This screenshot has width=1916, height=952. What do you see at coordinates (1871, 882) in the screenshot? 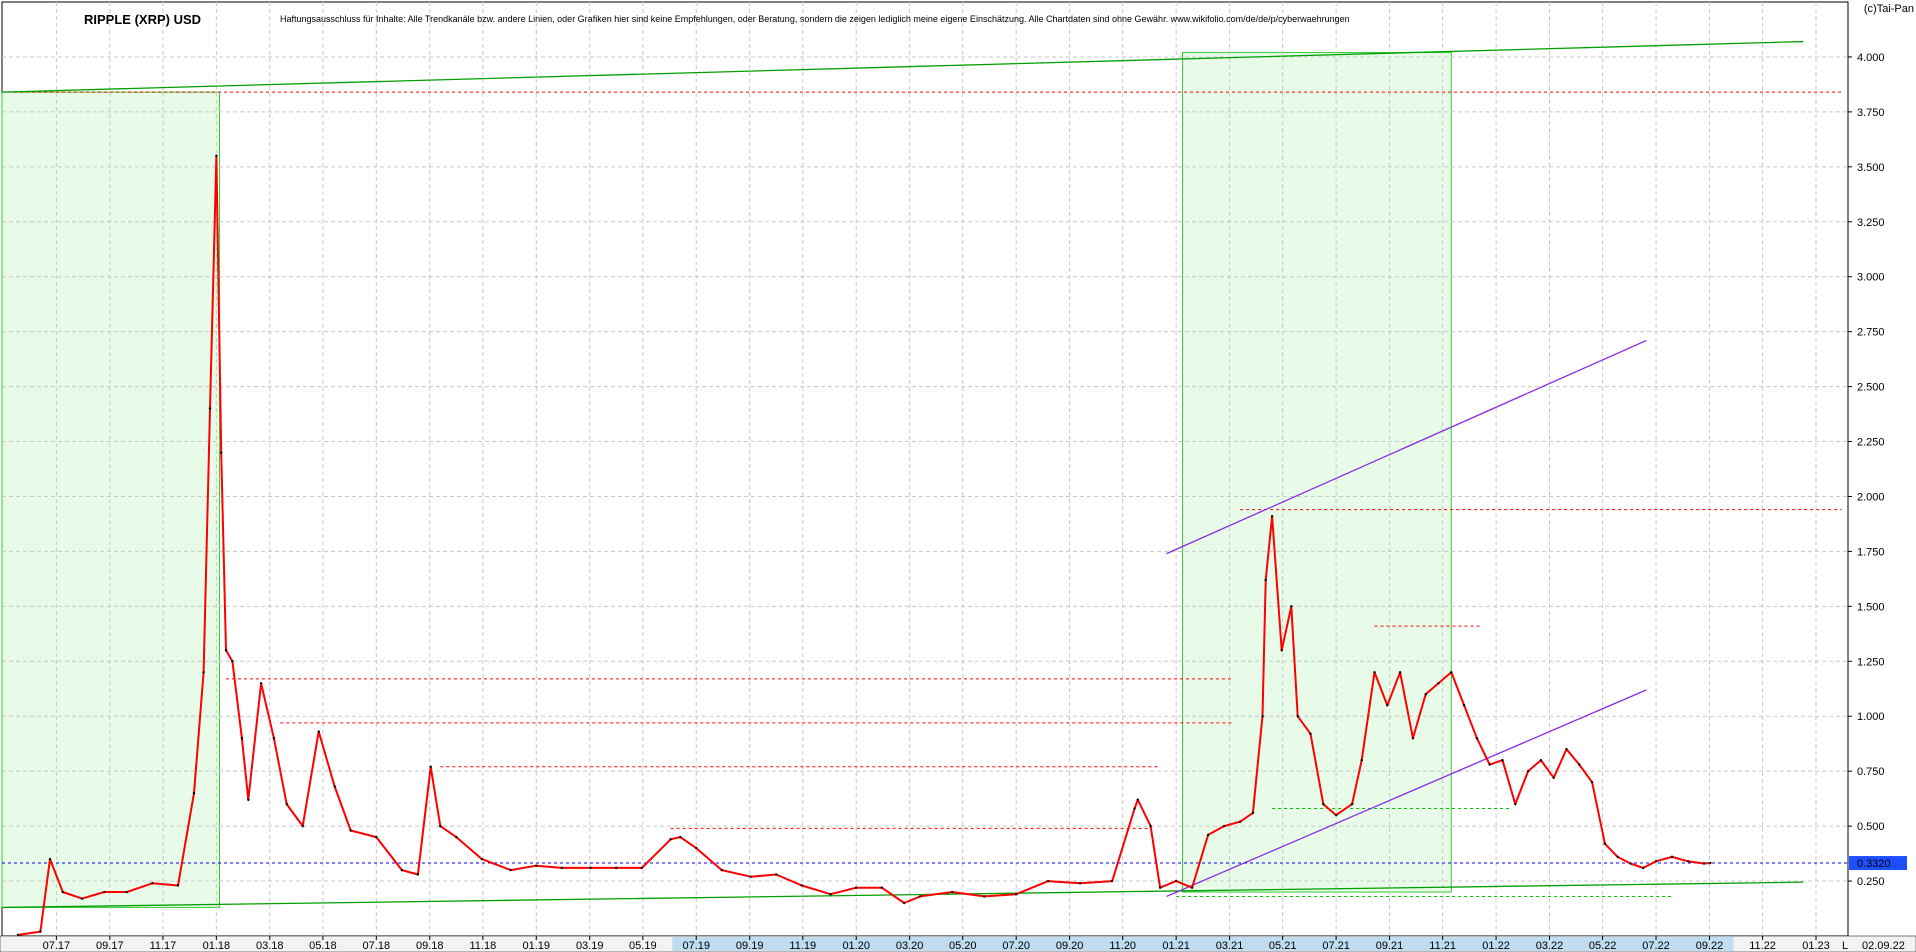
I see `y-tick-label: 0.250` at bounding box center [1871, 882].